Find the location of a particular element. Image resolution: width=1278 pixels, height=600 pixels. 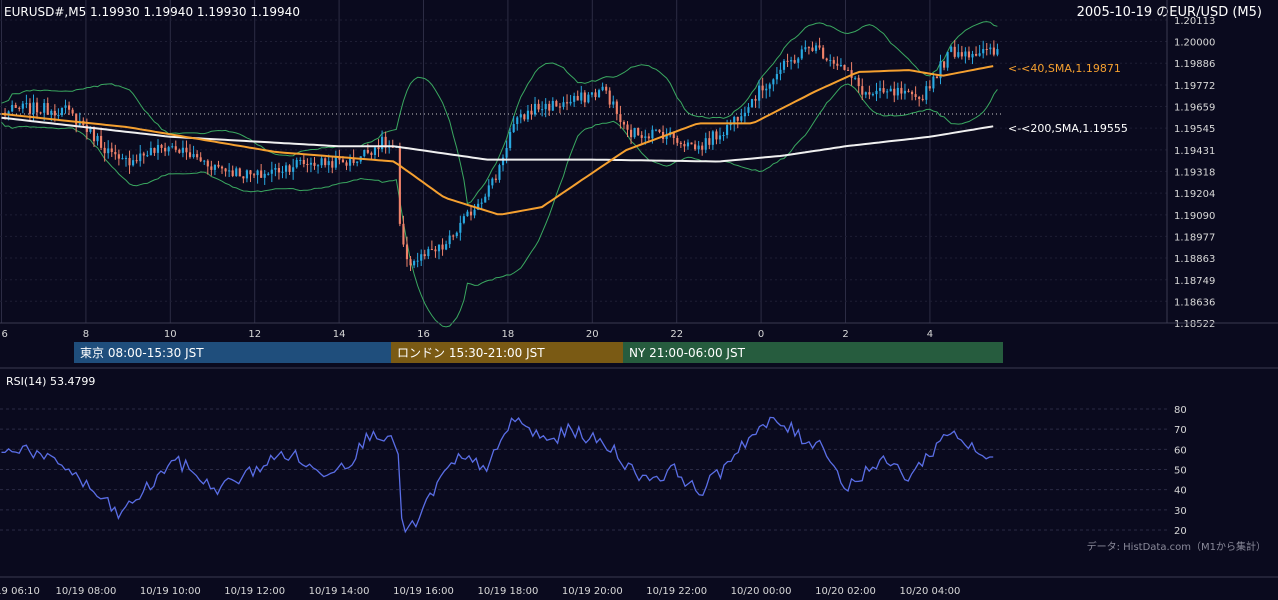

price-tick-label: 1.18636 is located at coordinates (1194, 302).